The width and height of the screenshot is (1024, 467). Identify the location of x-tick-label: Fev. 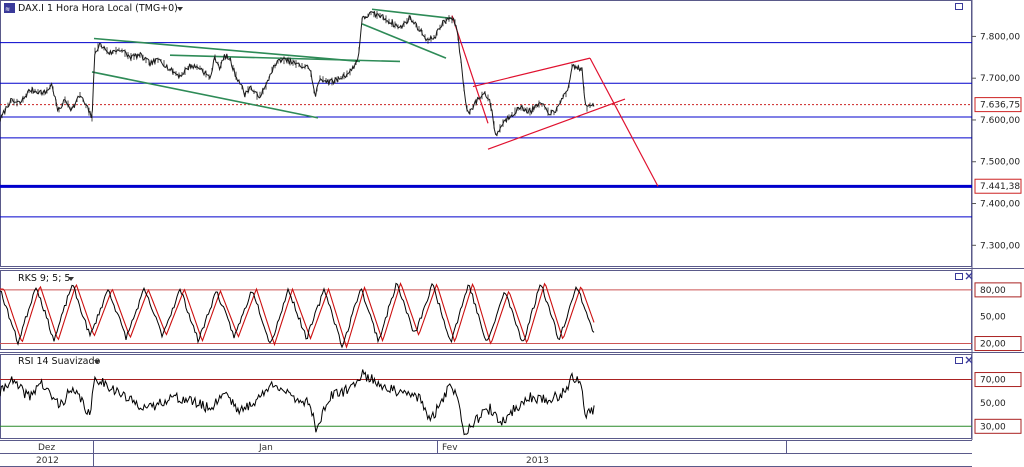
(450, 448).